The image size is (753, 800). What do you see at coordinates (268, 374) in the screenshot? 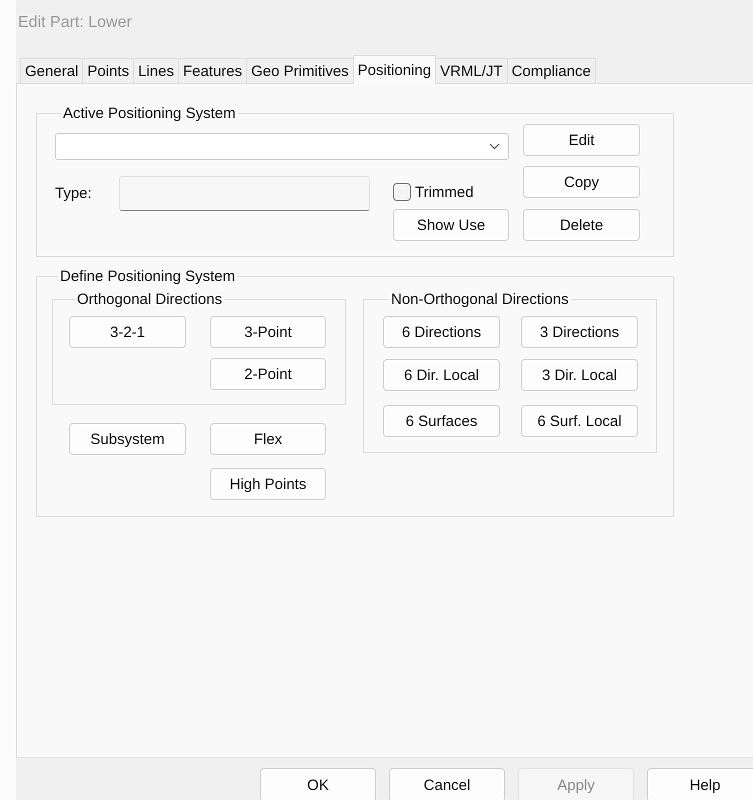
I see `option-button: 2-Point` at bounding box center [268, 374].